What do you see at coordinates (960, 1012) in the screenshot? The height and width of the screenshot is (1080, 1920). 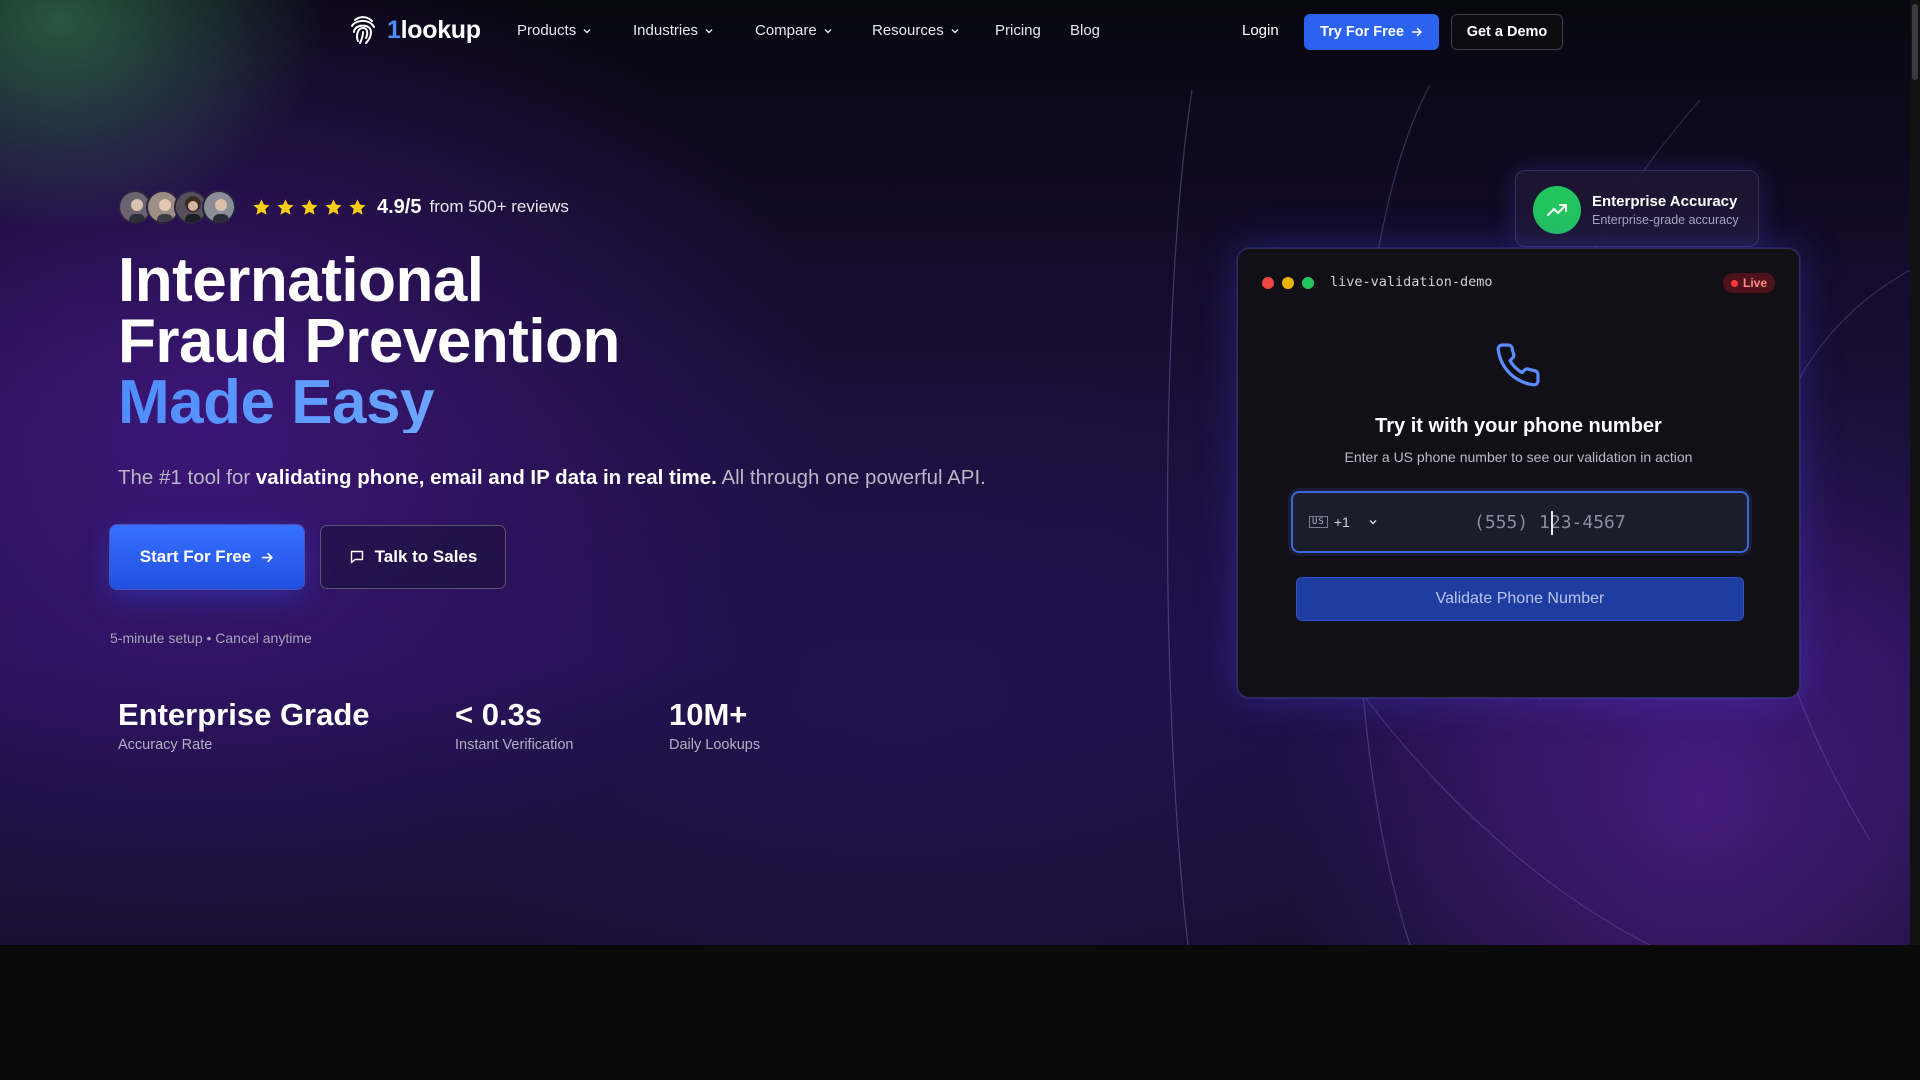 I see `footer-band` at bounding box center [960, 1012].